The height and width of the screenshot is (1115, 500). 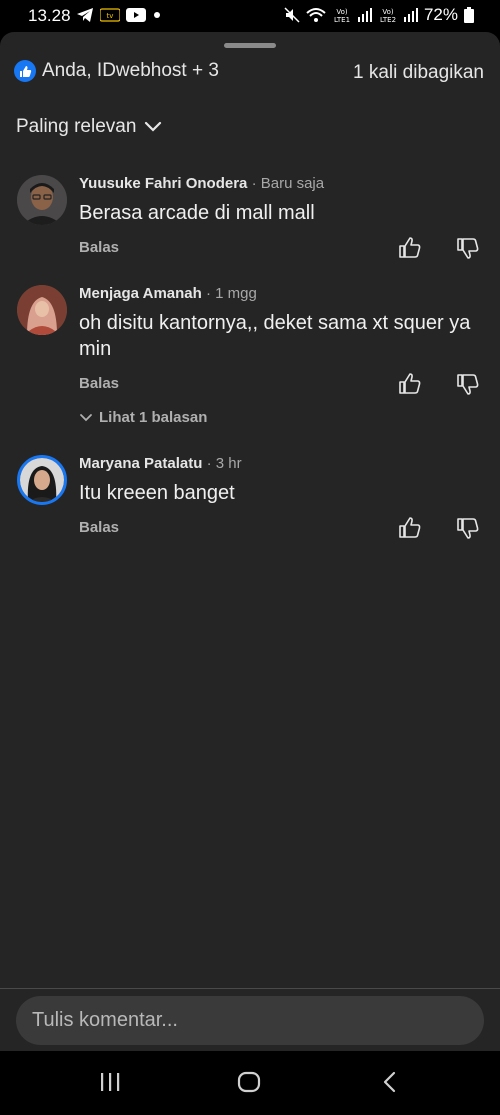 What do you see at coordinates (136, 15) in the screenshot?
I see `youtube-icon` at bounding box center [136, 15].